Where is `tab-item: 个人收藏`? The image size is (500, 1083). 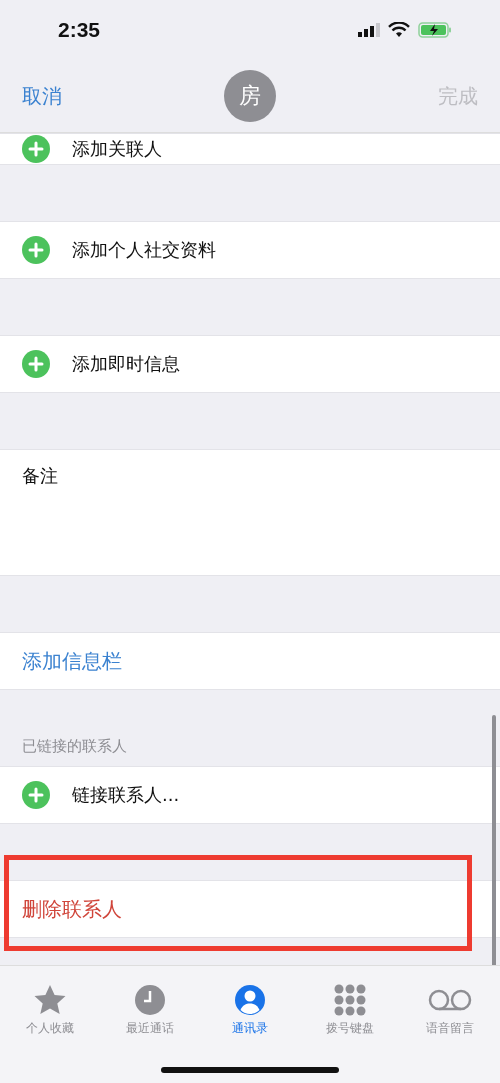
tab-item: 个人收藏 is located at coordinates (50, 1033).